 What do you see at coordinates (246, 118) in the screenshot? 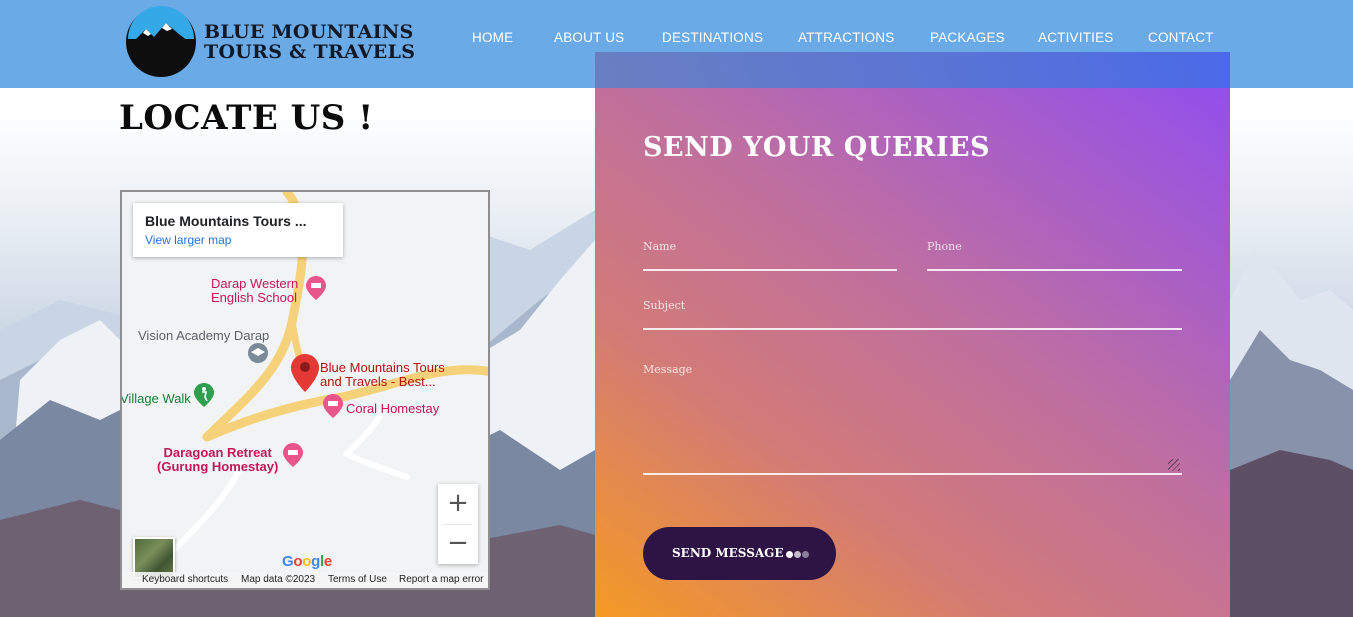
I see `locate-us-heading: LOCATE US !` at bounding box center [246, 118].